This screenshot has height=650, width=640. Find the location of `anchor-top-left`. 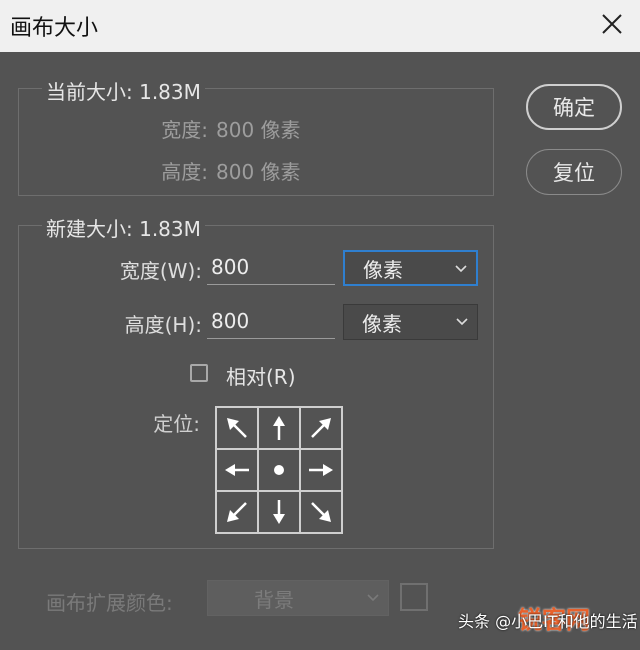

anchor-top-left is located at coordinates (237, 428).